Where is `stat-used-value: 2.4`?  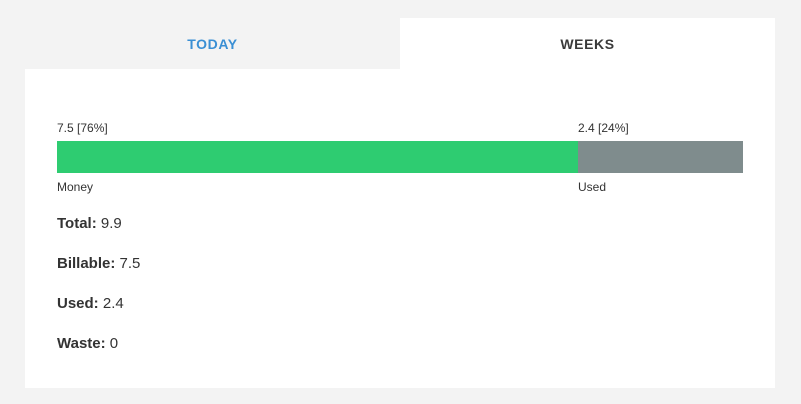 stat-used-value: 2.4 is located at coordinates (113, 303).